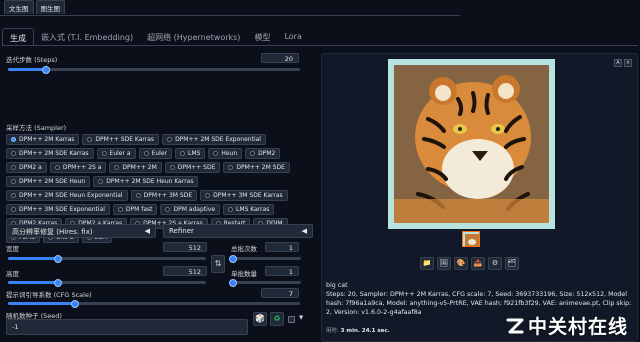  I want to click on sampler-option: DPM++ 3M SDE Exponential, so click(58, 209).